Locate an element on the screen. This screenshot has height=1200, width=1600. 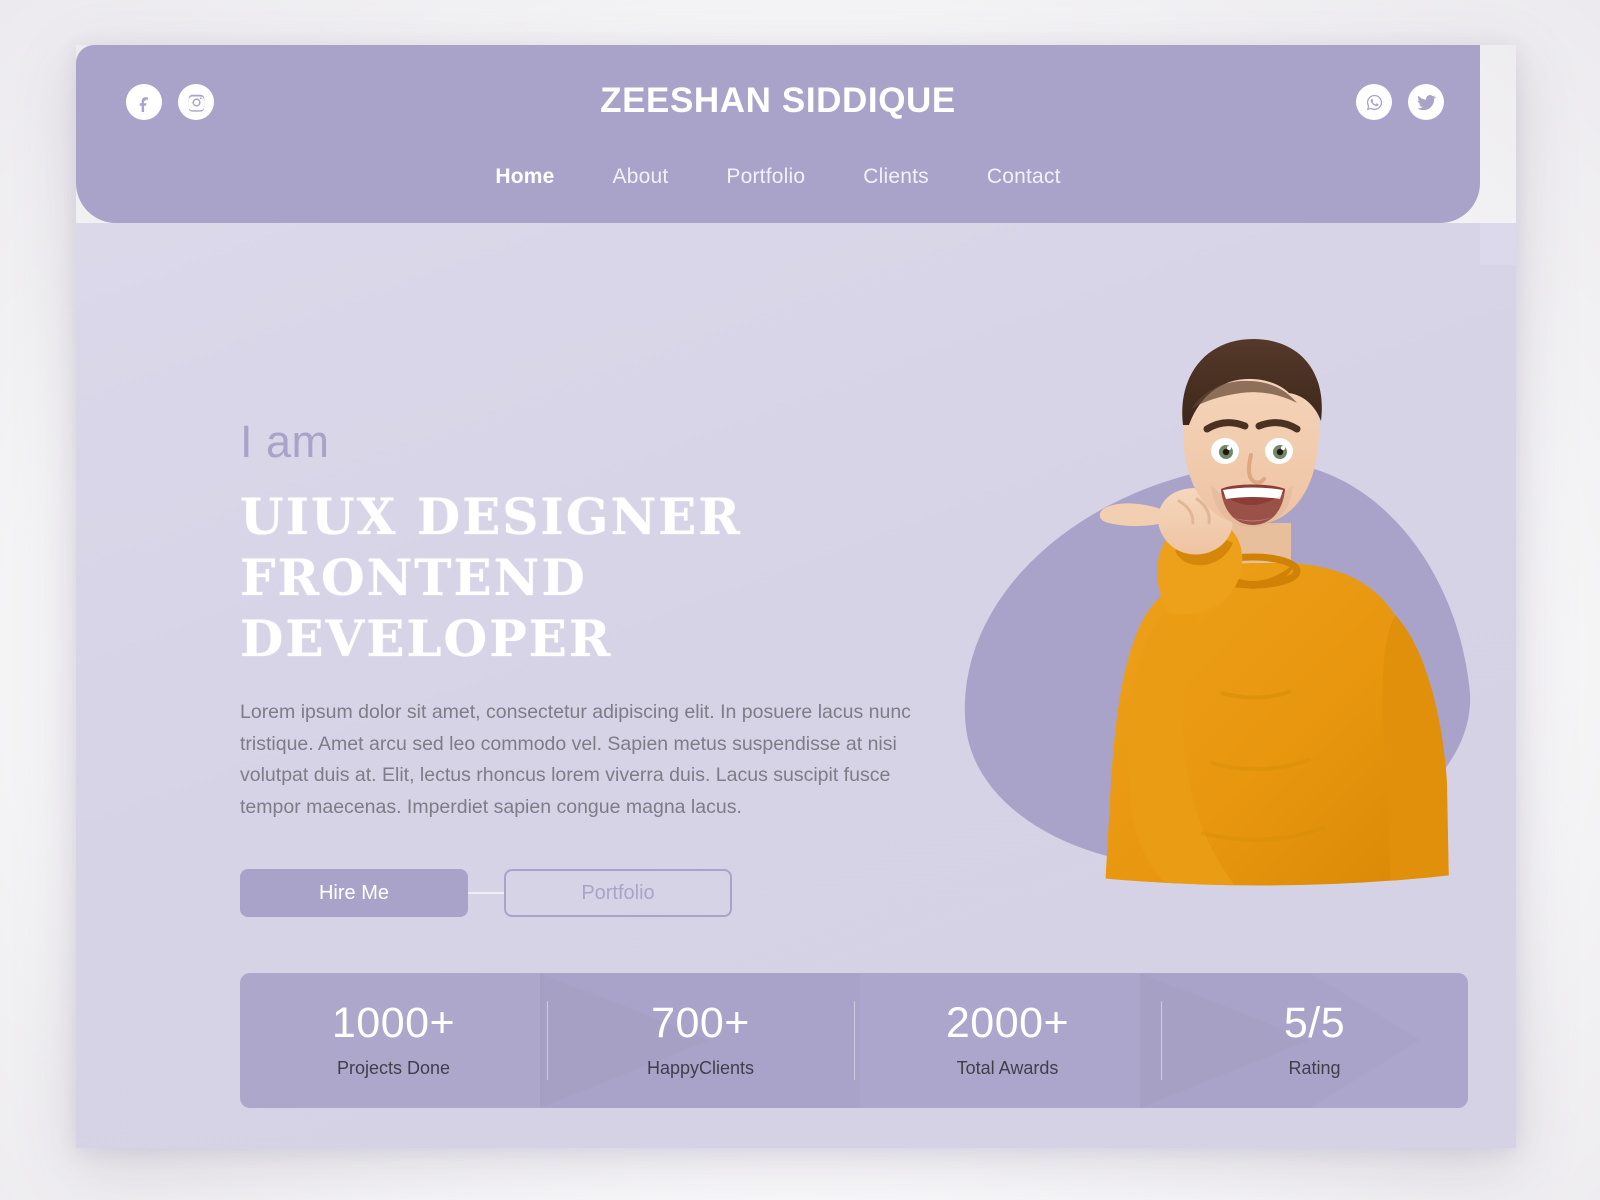
hero-button-row: Hire Me Portfolio is located at coordinates (590, 893).